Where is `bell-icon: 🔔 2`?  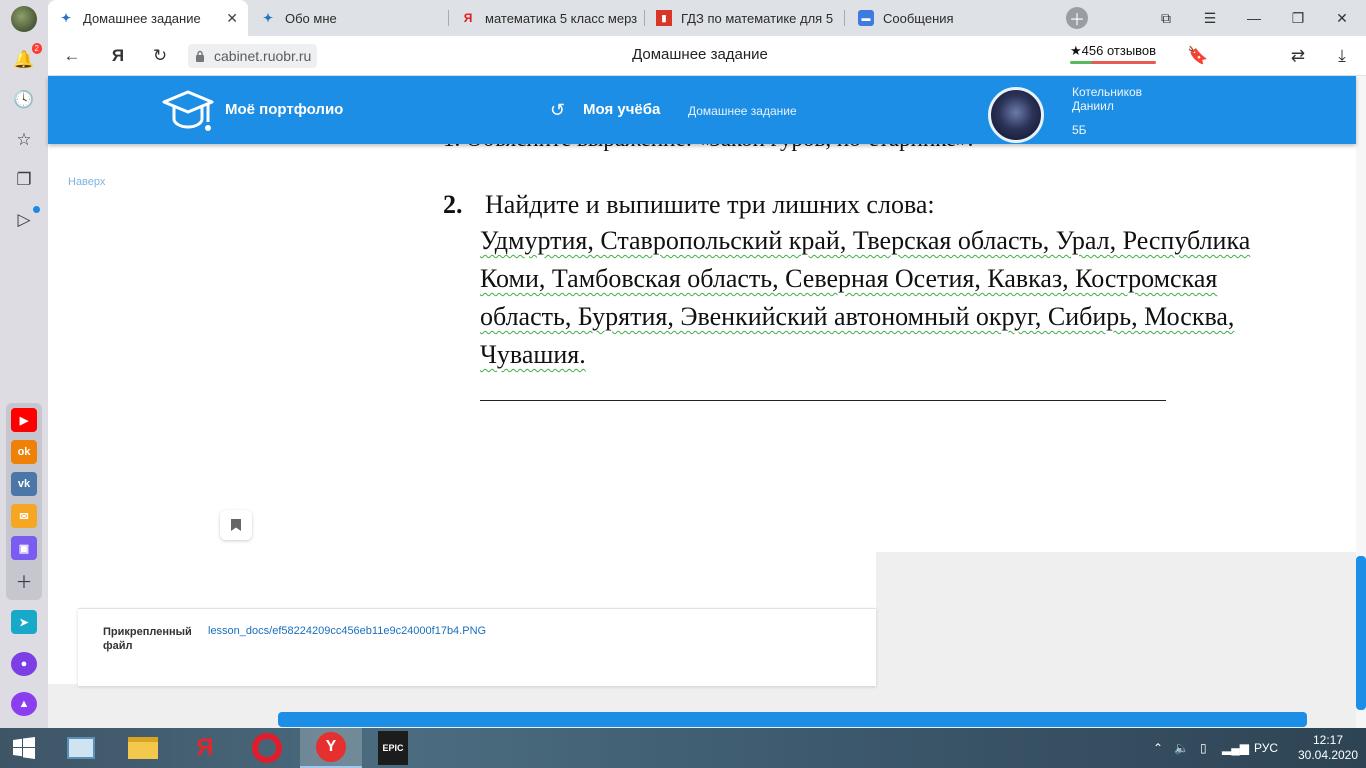 bell-icon: 🔔 2 is located at coordinates (27, 57).